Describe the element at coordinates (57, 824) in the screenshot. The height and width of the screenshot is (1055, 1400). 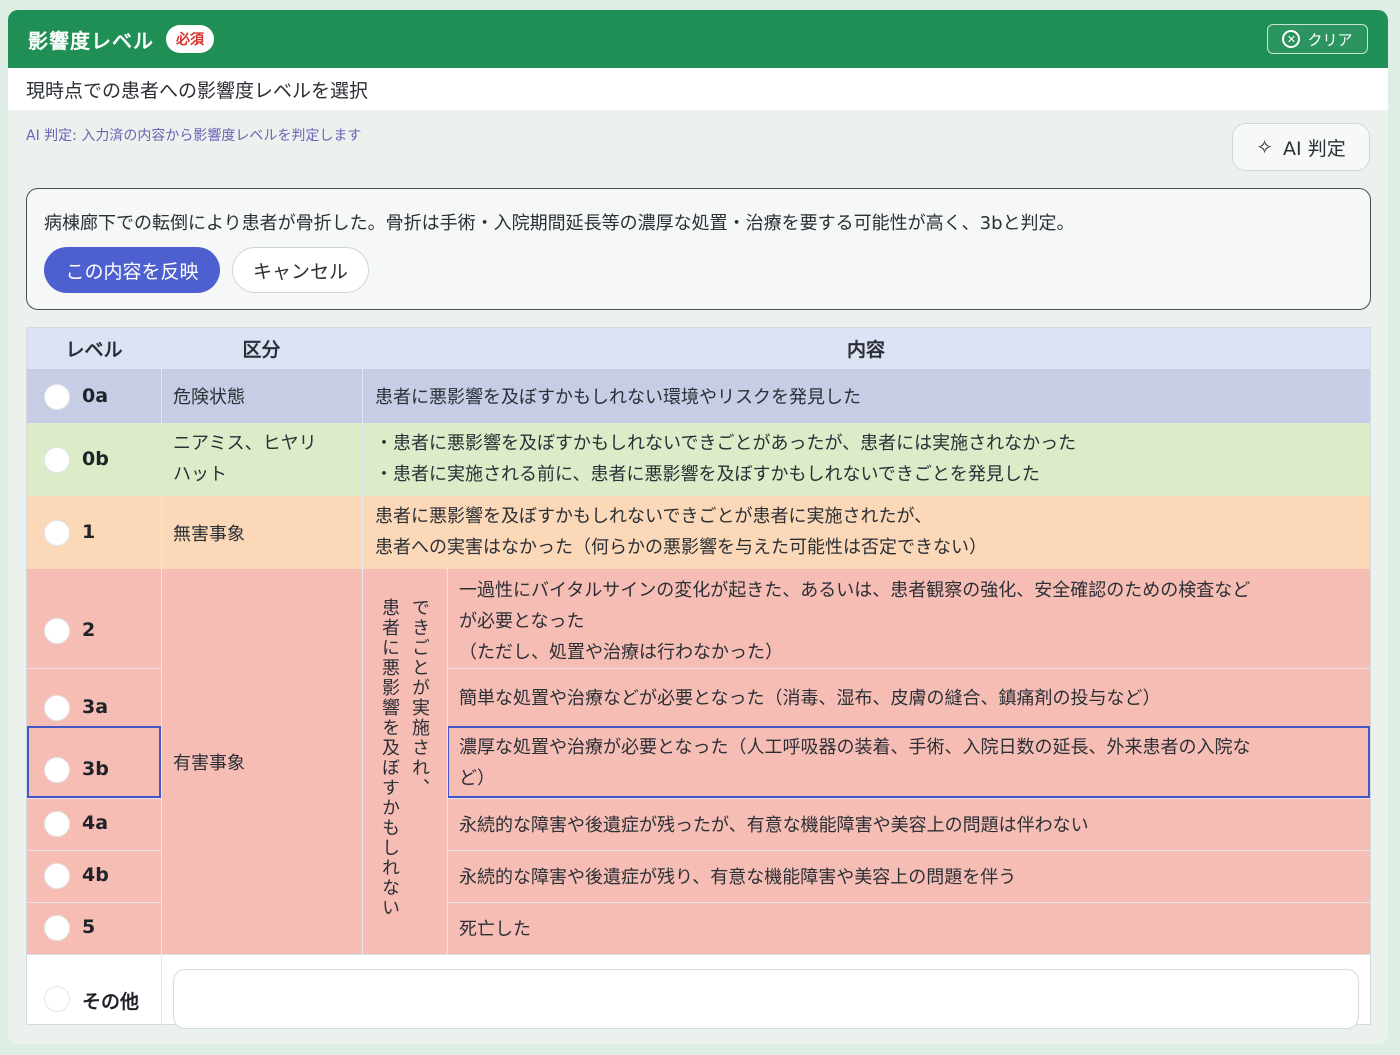
I see `radio-4a` at that location.